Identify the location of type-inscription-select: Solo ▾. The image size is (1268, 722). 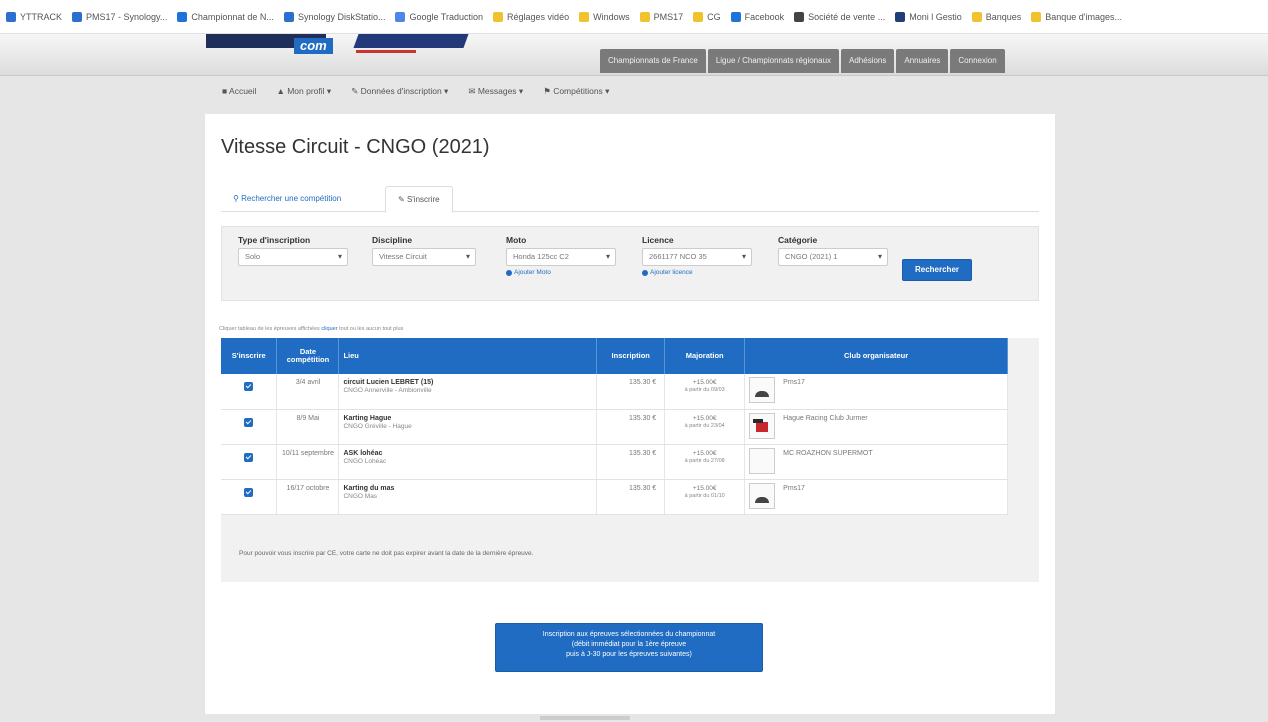
(293, 257).